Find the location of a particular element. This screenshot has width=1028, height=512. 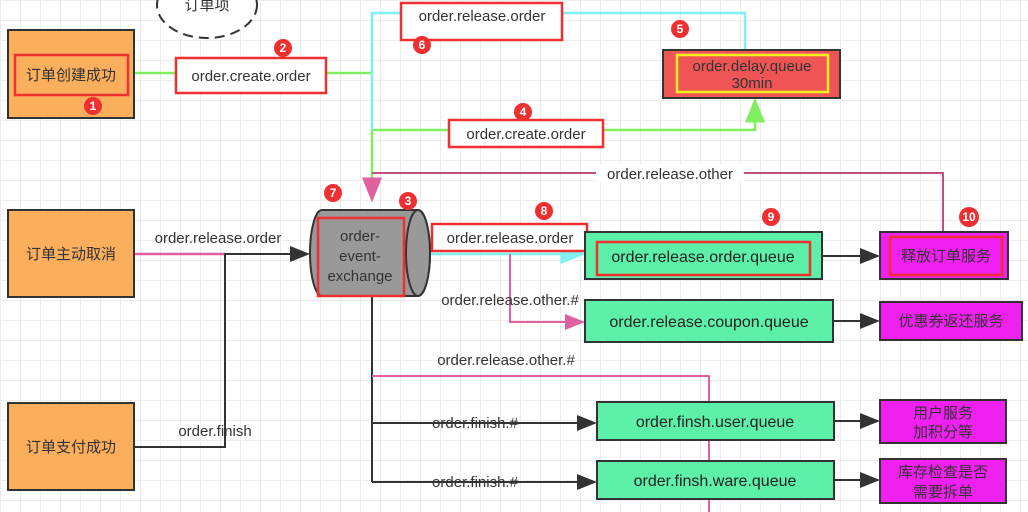

service-user: 用户服务 加积分等 is located at coordinates (943, 421).